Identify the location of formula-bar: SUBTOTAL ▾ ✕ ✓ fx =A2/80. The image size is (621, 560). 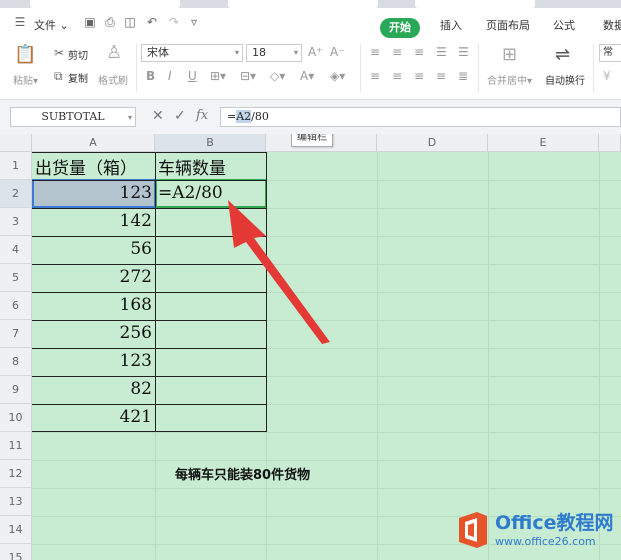
(310, 117).